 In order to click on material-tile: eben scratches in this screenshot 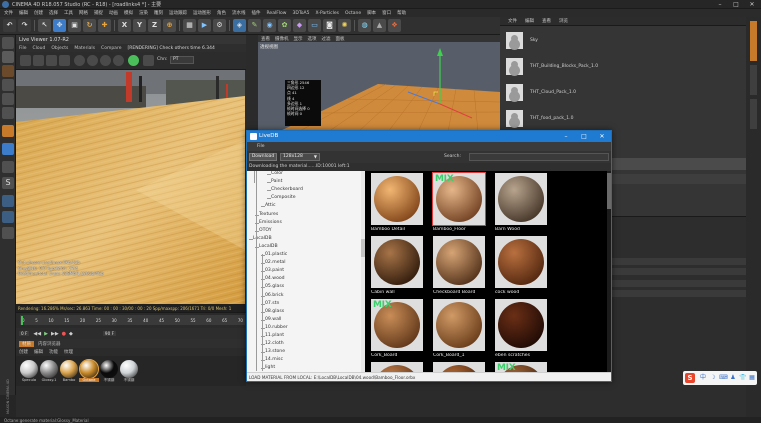, I will do `click(521, 331)`.